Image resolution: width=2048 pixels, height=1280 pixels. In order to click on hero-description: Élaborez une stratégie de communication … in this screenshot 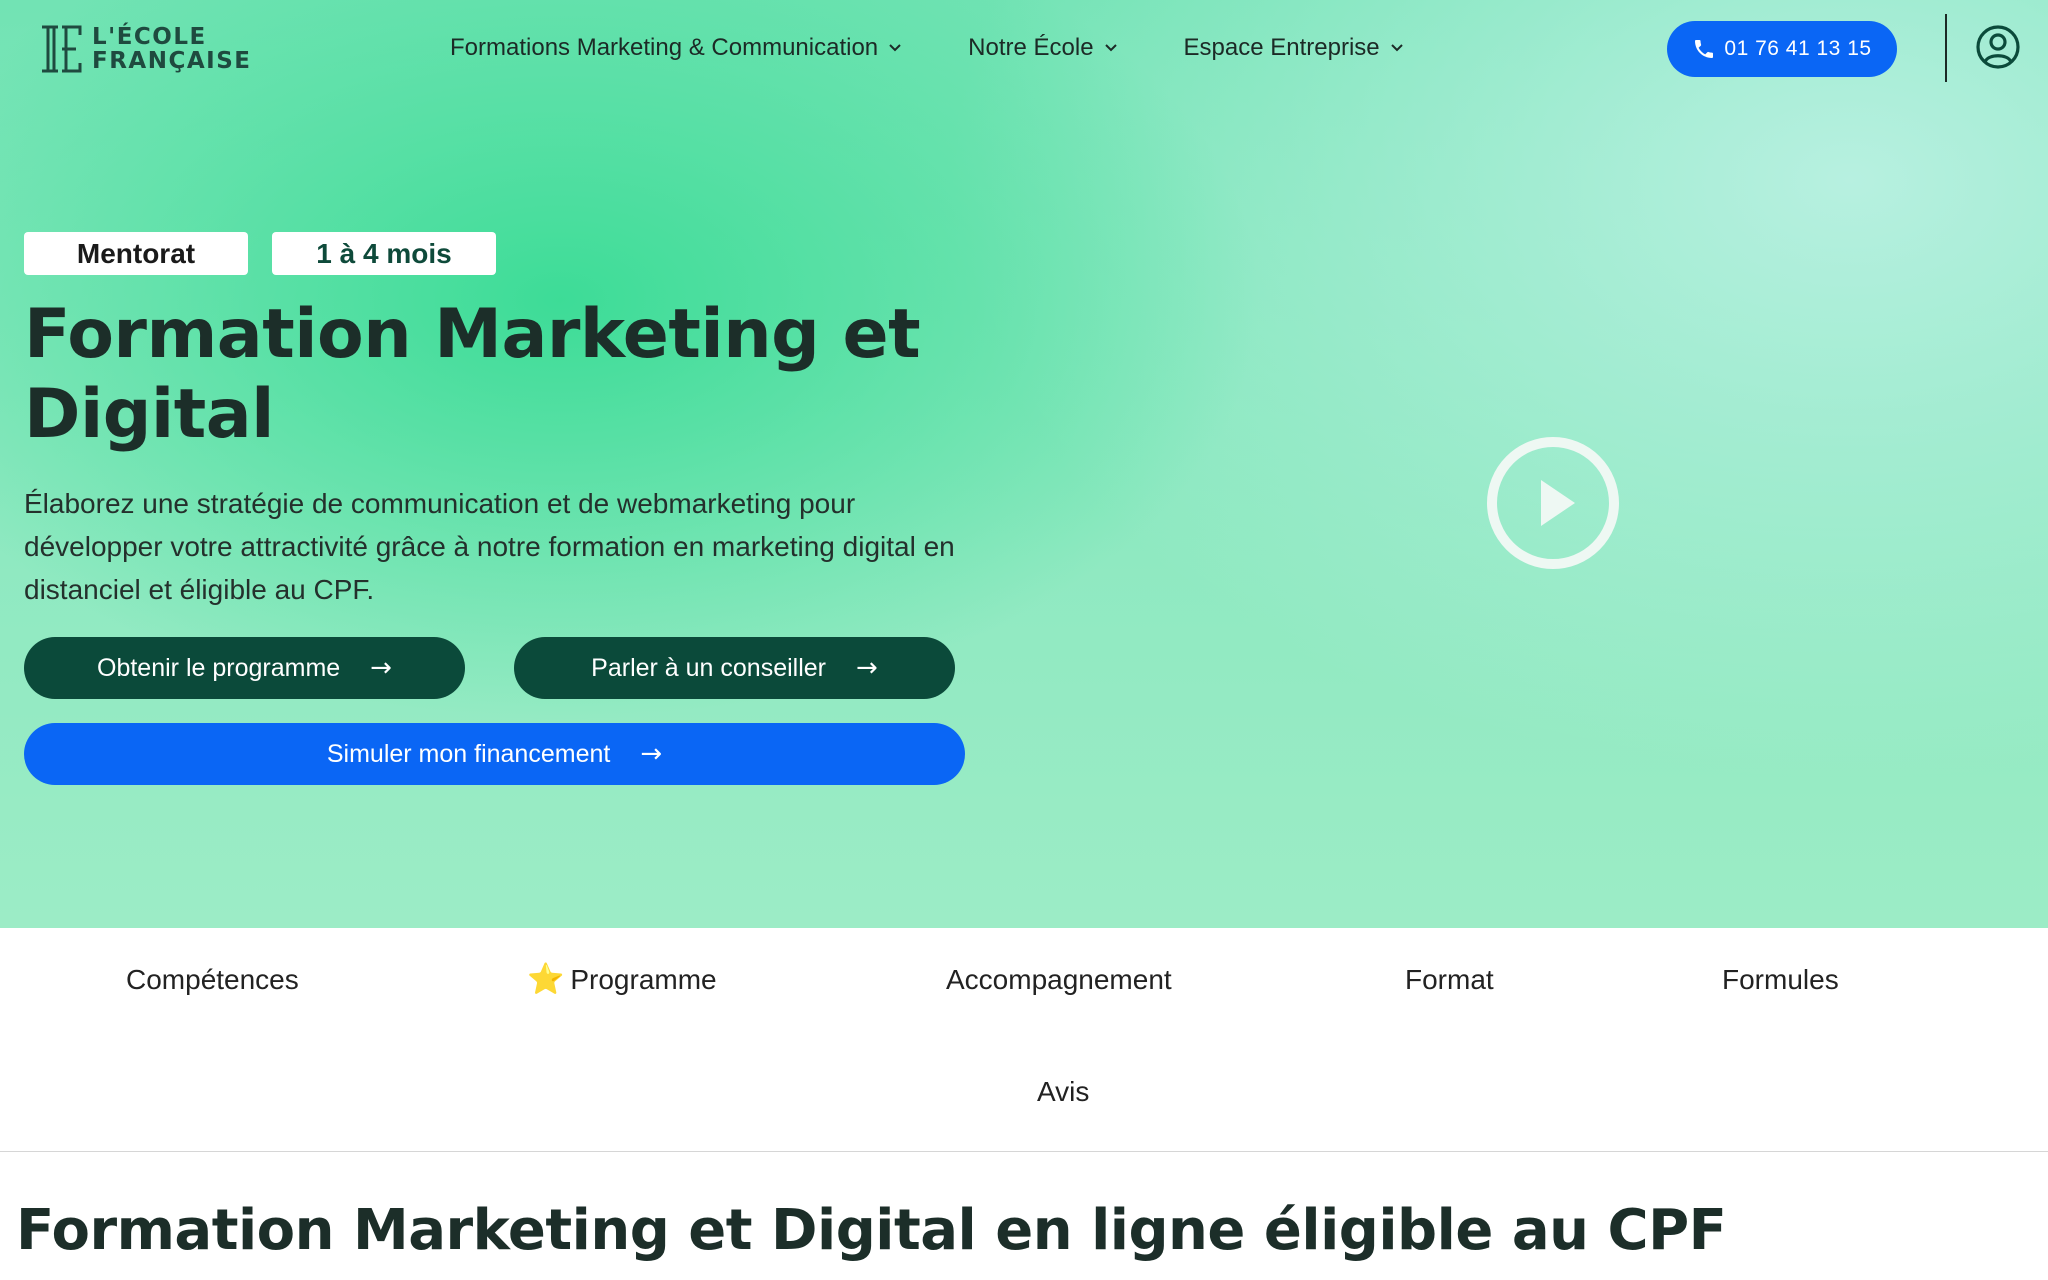, I will do `click(489, 546)`.